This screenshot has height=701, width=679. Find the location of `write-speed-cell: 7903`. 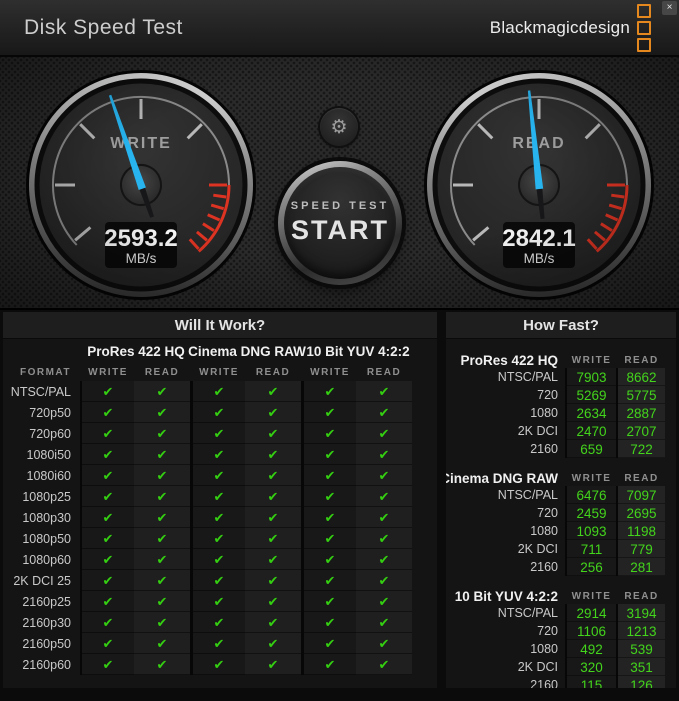

write-speed-cell: 7903 is located at coordinates (591, 377).